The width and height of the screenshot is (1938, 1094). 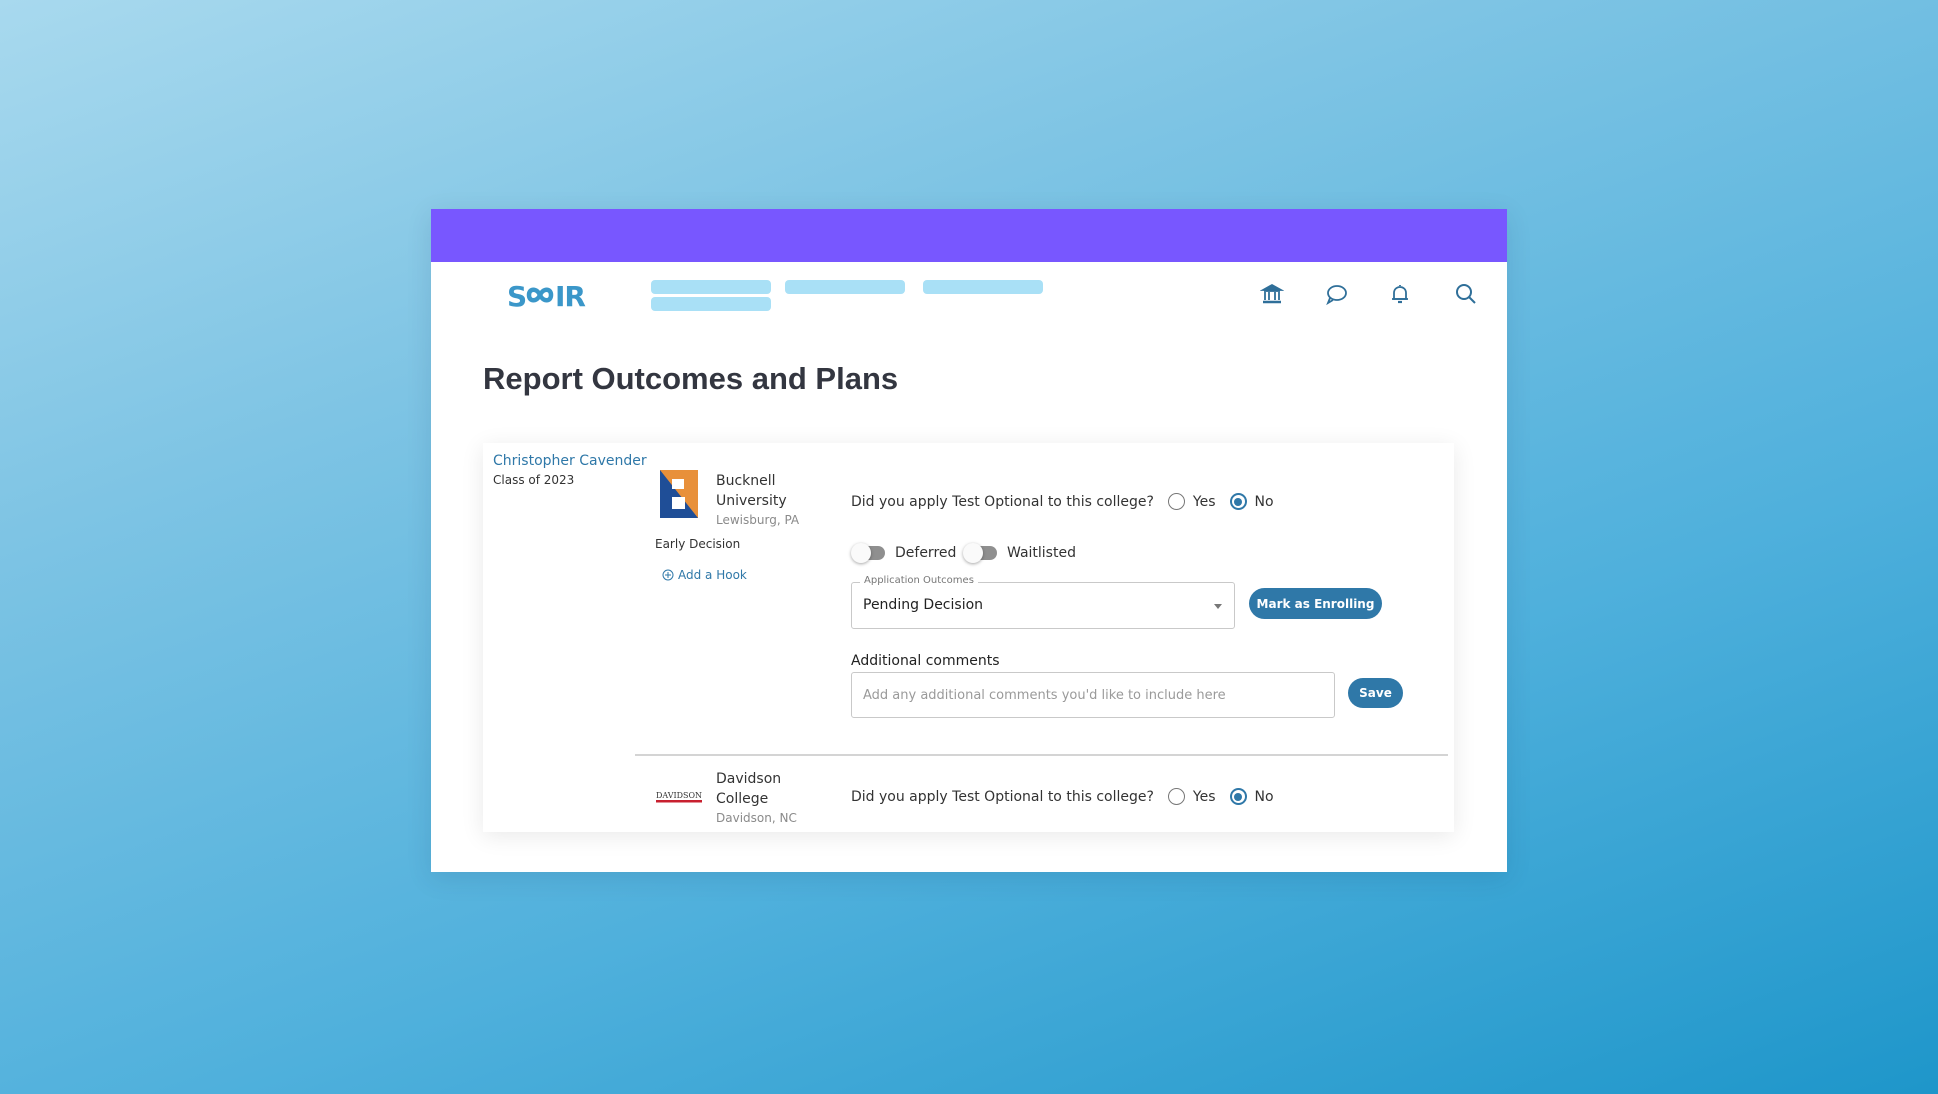 What do you see at coordinates (516, 295) in the screenshot?
I see `svg-text: S` at bounding box center [516, 295].